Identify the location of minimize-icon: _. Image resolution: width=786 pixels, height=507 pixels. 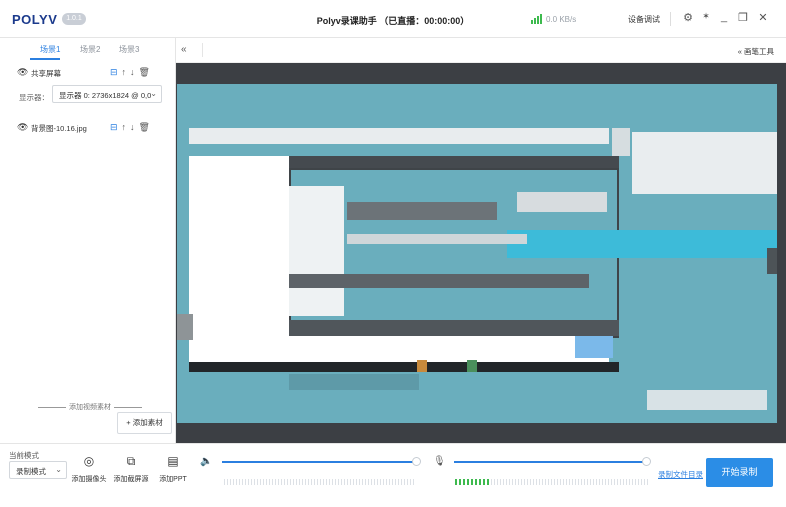
(724, 17).